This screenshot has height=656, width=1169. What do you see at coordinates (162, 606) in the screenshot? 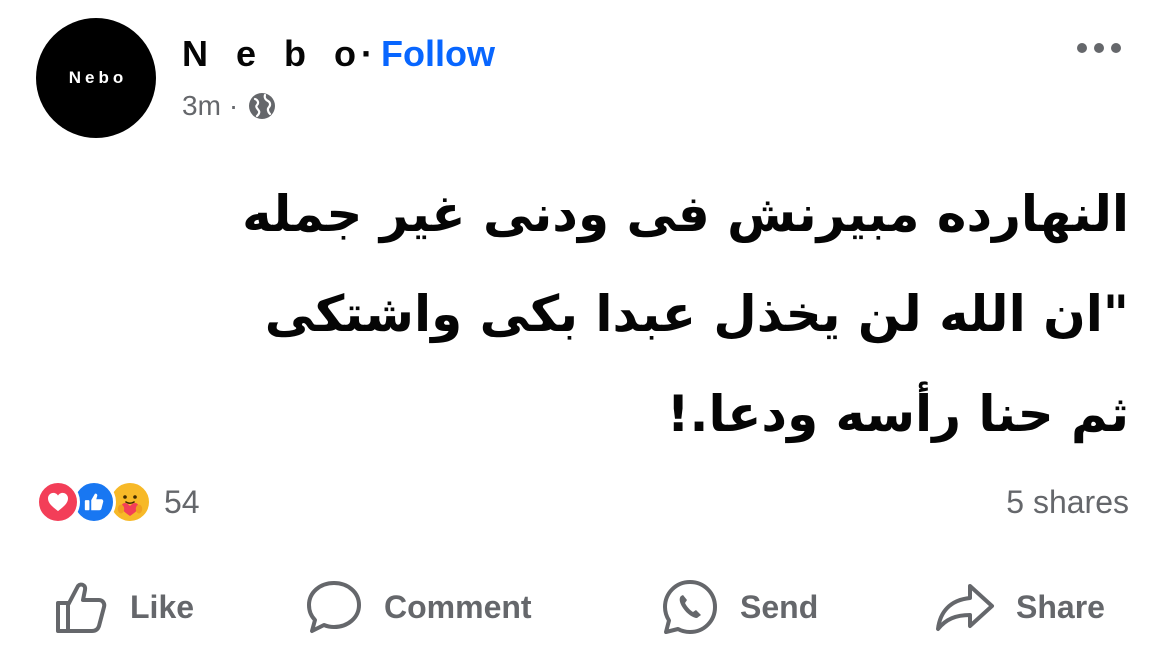
I see `like-label: Like` at bounding box center [162, 606].